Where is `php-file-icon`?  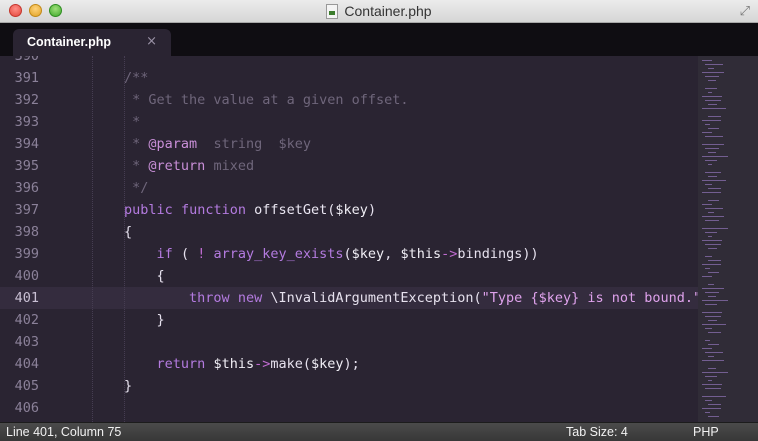 php-file-icon is located at coordinates (332, 11).